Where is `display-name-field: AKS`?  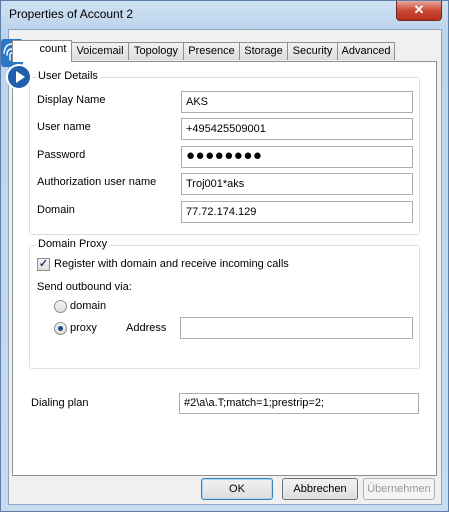
display-name-field: AKS is located at coordinates (297, 102).